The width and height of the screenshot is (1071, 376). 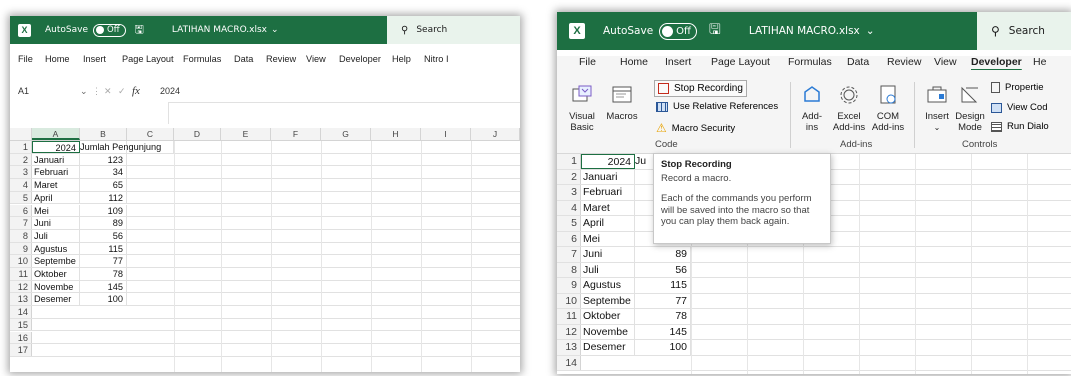 I want to click on cell-month: Maret, so click(x=56, y=185).